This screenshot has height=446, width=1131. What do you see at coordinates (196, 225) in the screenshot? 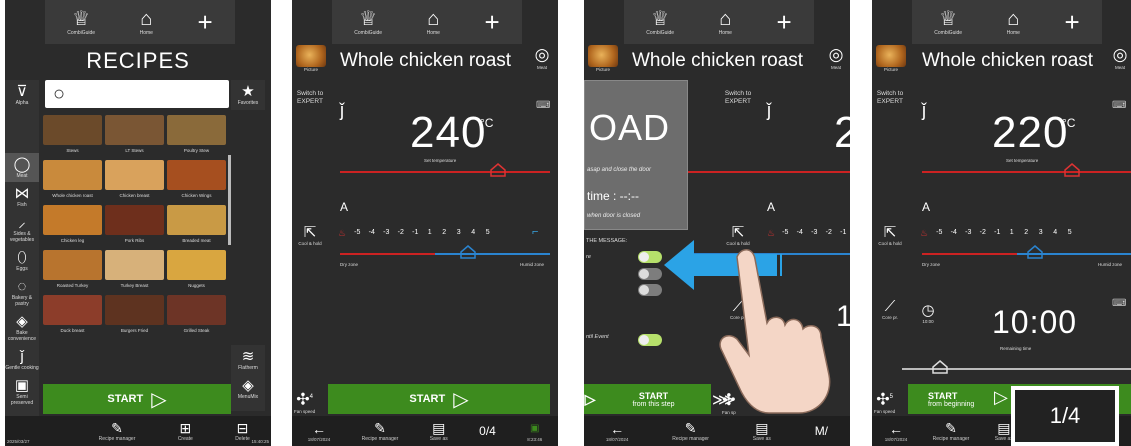
I see `recipe-tile: Breaded meat` at bounding box center [196, 225].